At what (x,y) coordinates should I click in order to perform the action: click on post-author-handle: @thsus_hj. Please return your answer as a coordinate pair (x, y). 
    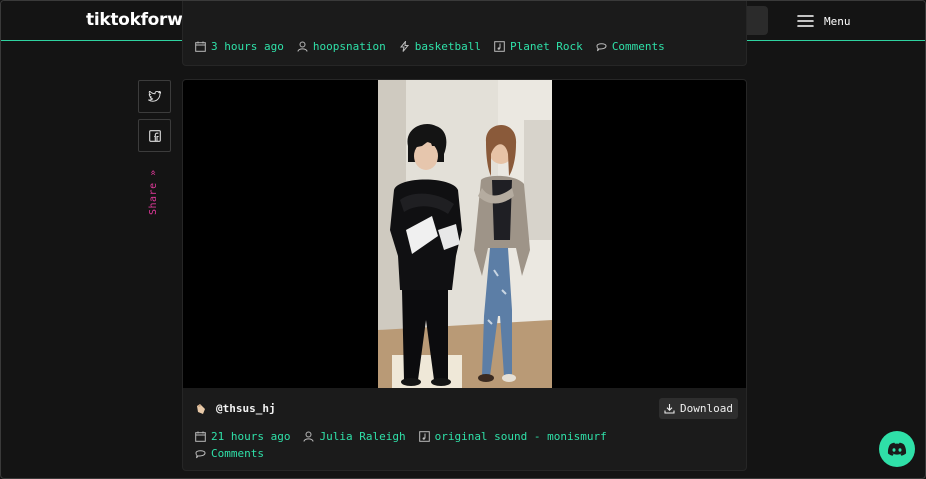
    Looking at the image, I should click on (235, 408).